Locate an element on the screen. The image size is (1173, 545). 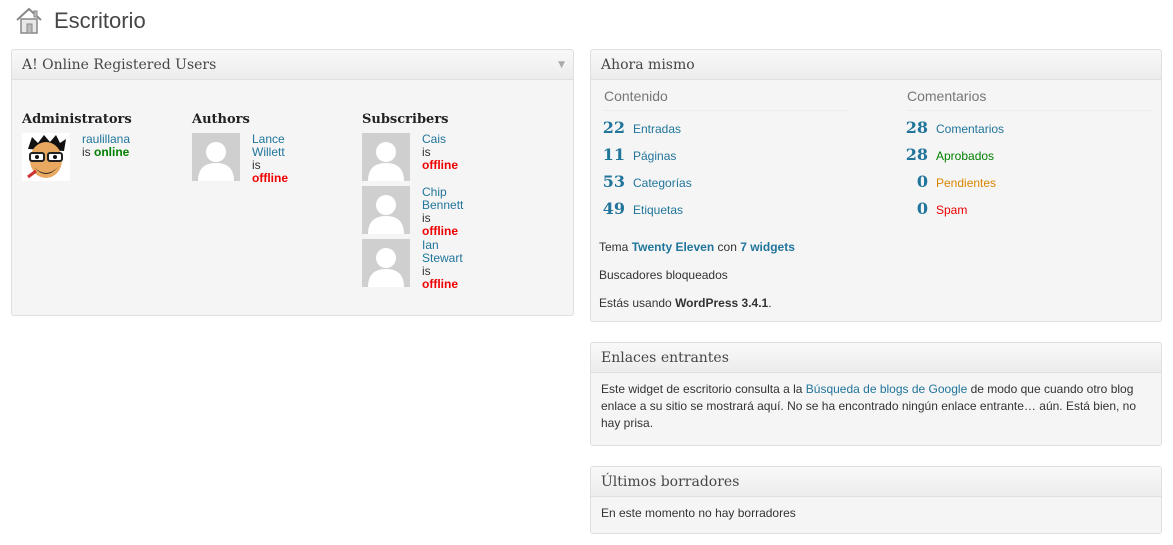
user-item: Chip Bennett is offline is located at coordinates (412, 212).